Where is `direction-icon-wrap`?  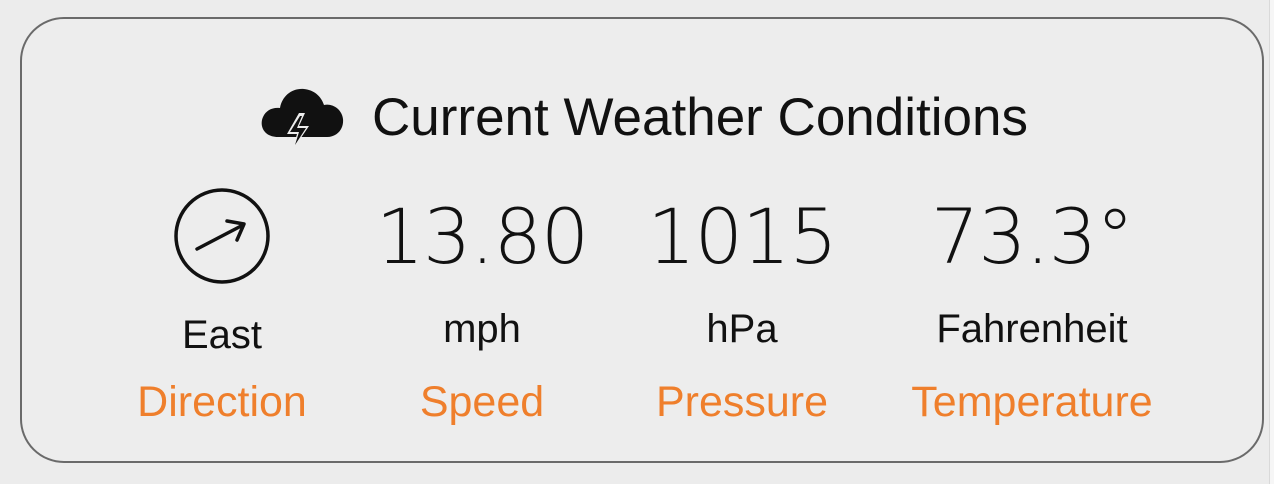
direction-icon-wrap is located at coordinates (222, 236).